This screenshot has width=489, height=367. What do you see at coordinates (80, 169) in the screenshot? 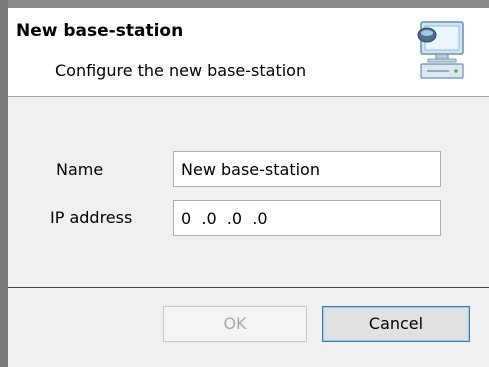
I see `name-label: Name` at bounding box center [80, 169].